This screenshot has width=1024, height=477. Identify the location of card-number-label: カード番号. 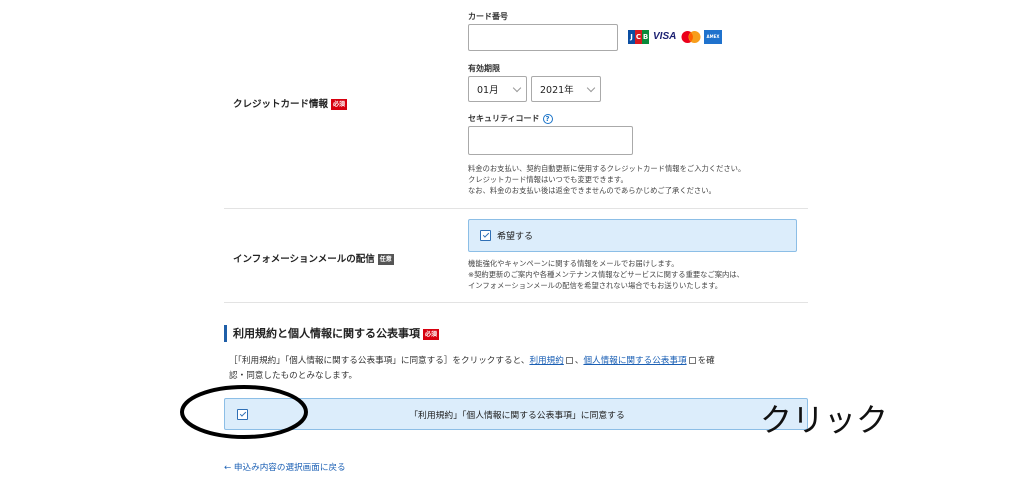
(488, 16).